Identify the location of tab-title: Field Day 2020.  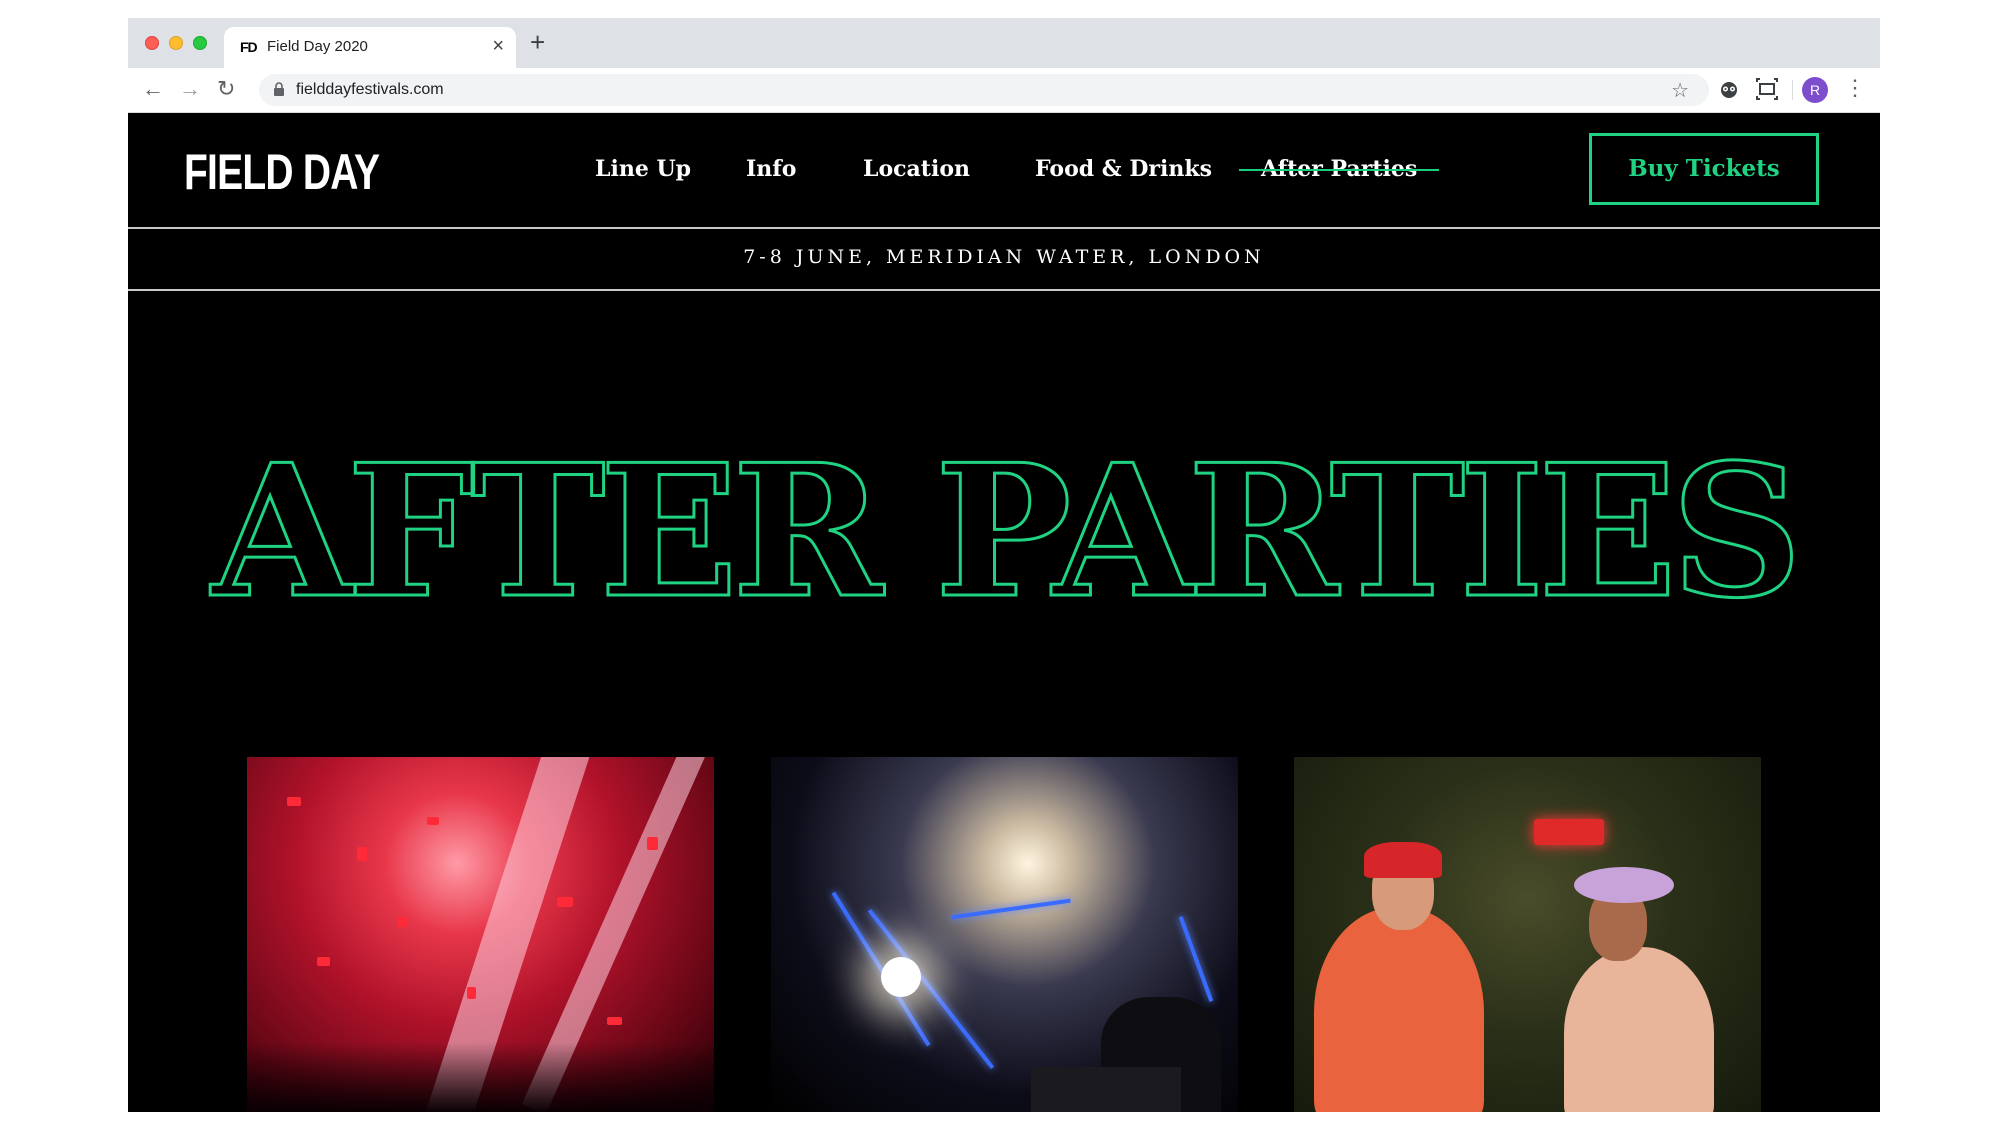
(317, 46).